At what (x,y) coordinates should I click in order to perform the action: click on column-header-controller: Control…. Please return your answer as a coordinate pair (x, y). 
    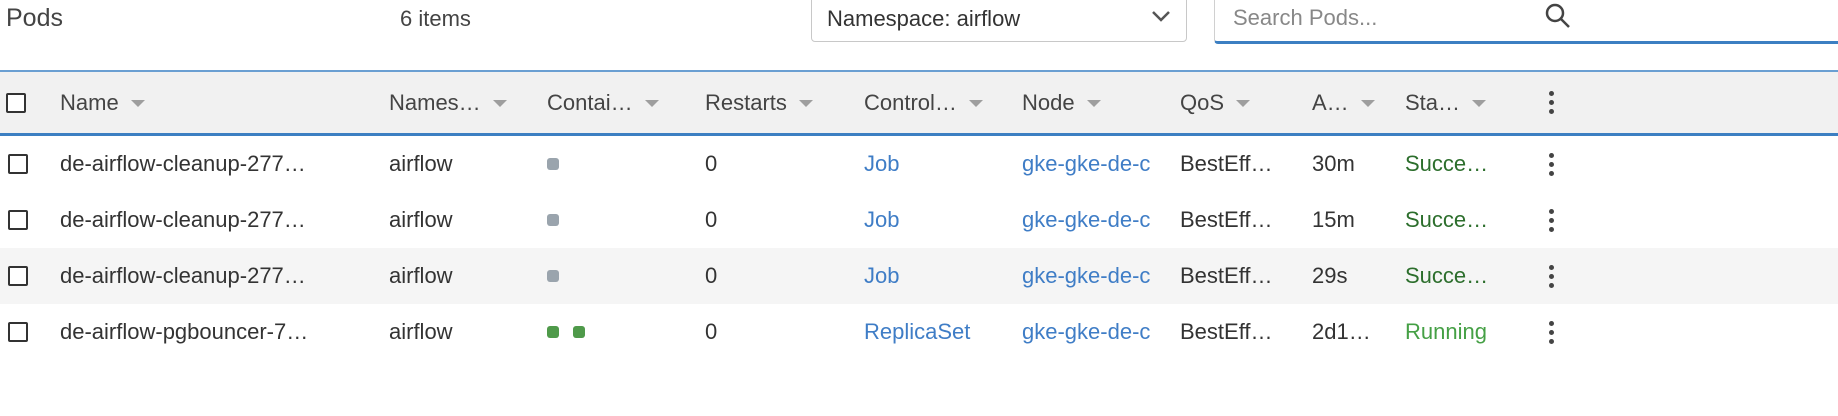
    Looking at the image, I should click on (923, 102).